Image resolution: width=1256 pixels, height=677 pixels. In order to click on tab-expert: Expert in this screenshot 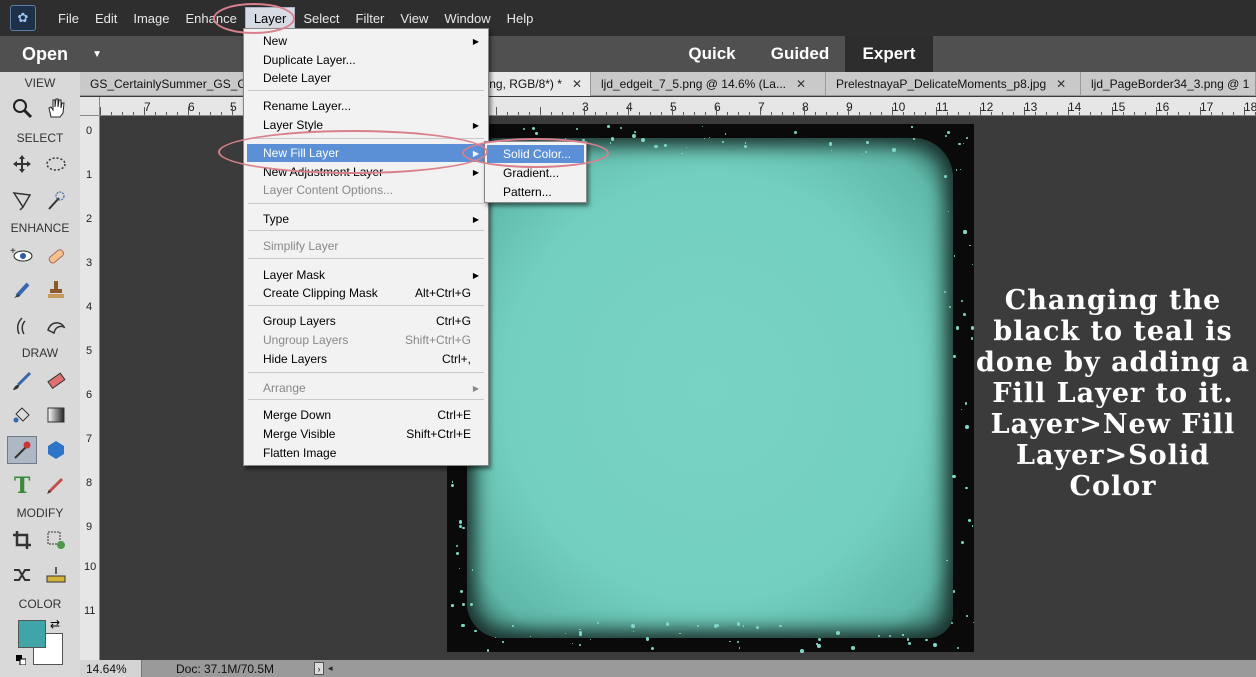, I will do `click(889, 54)`.